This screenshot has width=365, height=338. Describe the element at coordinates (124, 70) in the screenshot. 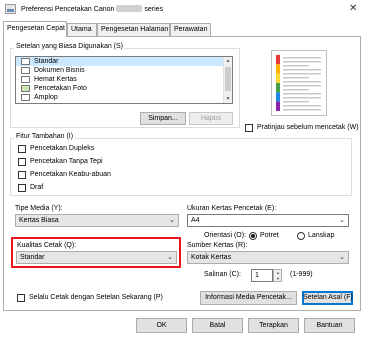

I see `list-item-business-document: Dokumen Bisnis` at that location.